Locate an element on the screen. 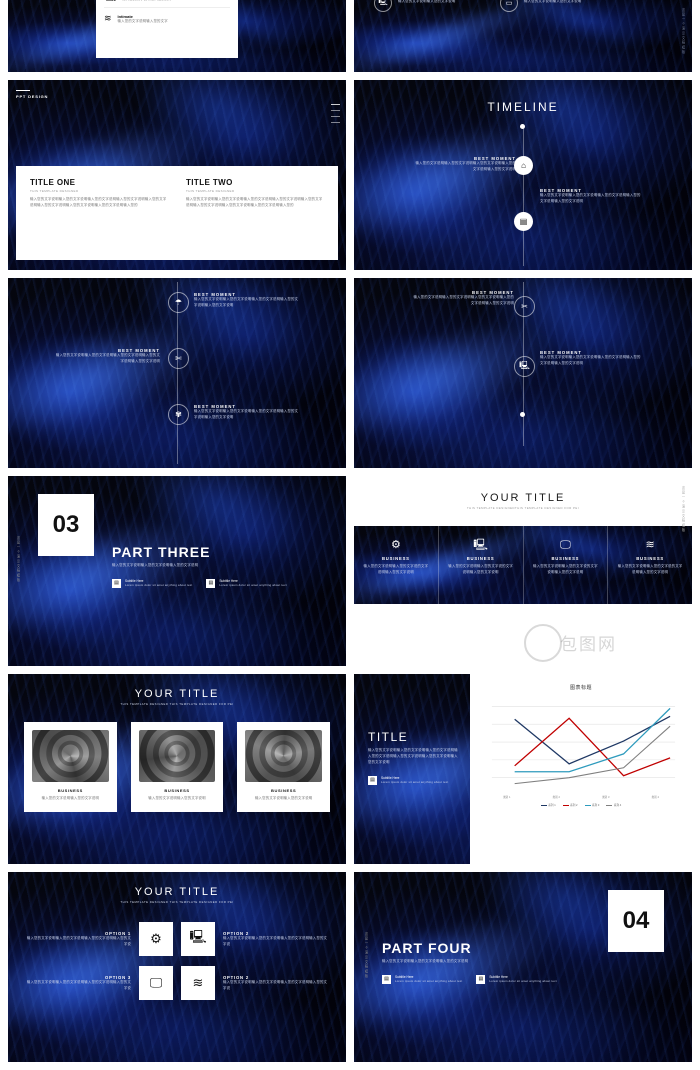 The width and height of the screenshot is (700, 1070). timeline-axis is located at coordinates (523, 196).